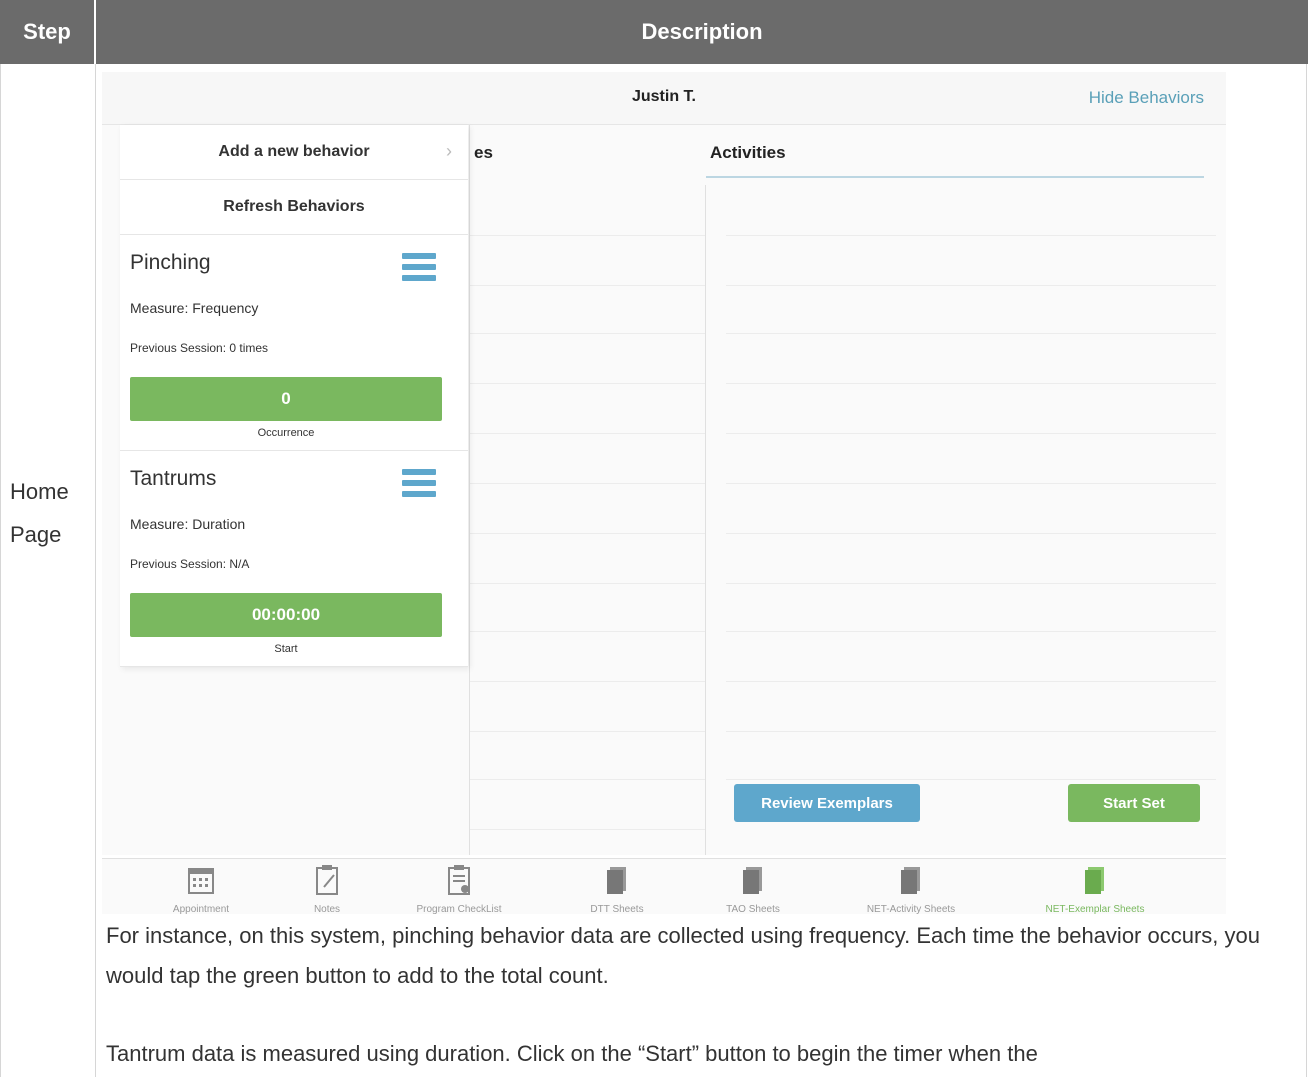 This screenshot has width=1308, height=1077. I want to click on checklist-icon, so click(459, 880).